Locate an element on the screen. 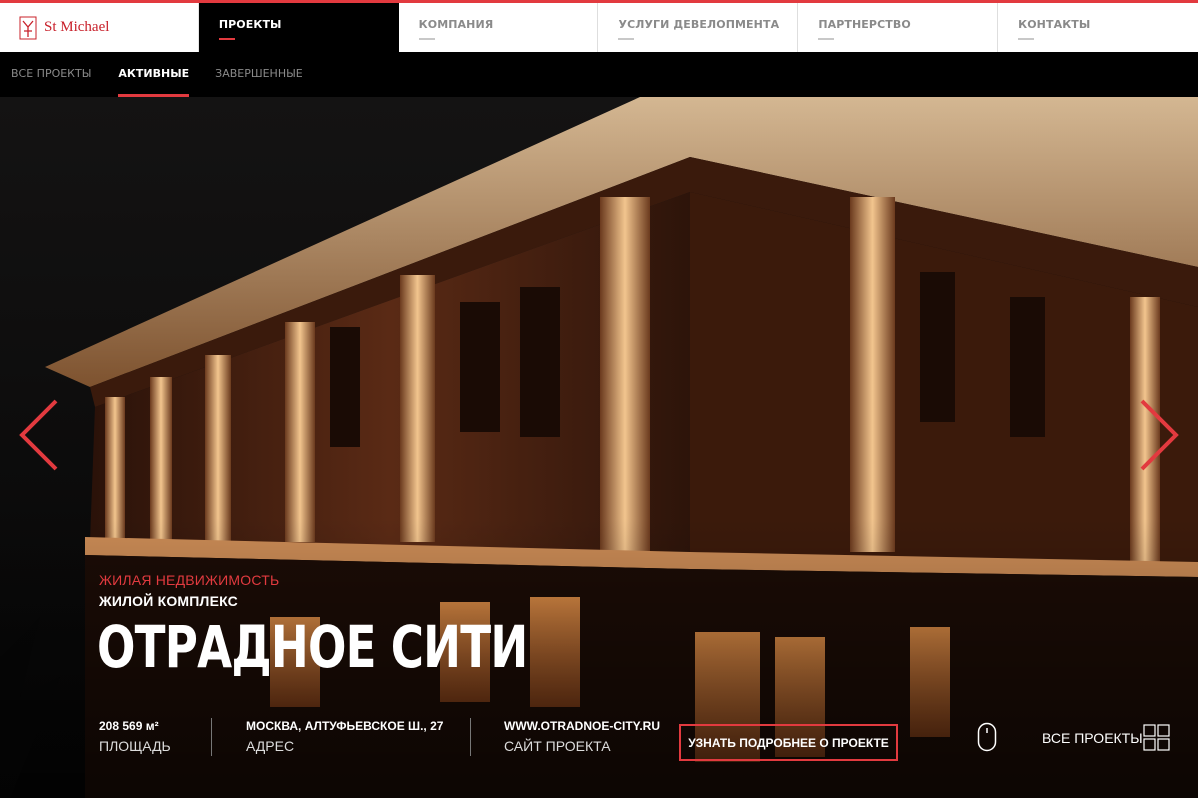  fact-caption: САЙТ ПРОЕКТА is located at coordinates (557, 746).